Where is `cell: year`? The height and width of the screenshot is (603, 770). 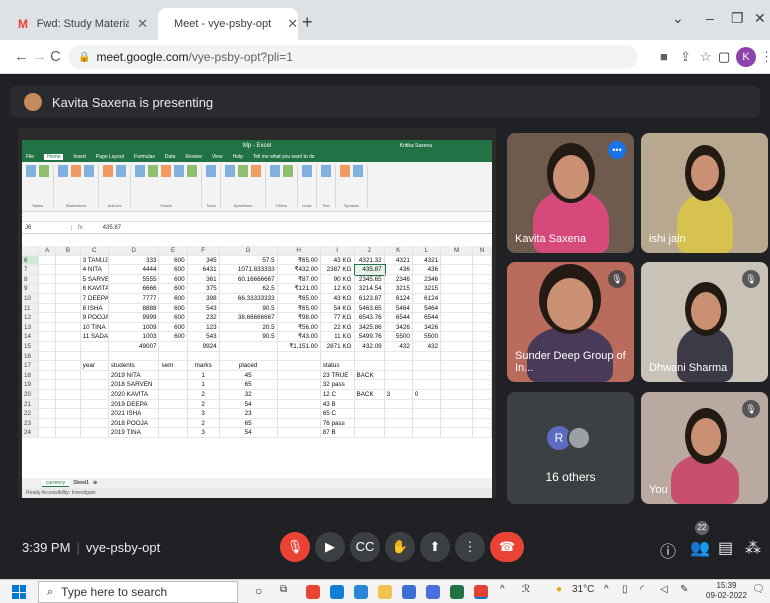 cell: year is located at coordinates (94, 366).